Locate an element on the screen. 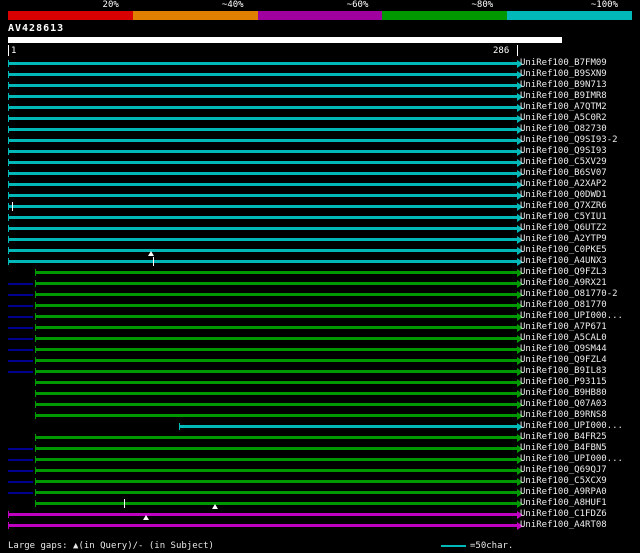 This screenshot has height=553, width=640. hit-label: UniRef100_Q9SI93-2 is located at coordinates (569, 140).